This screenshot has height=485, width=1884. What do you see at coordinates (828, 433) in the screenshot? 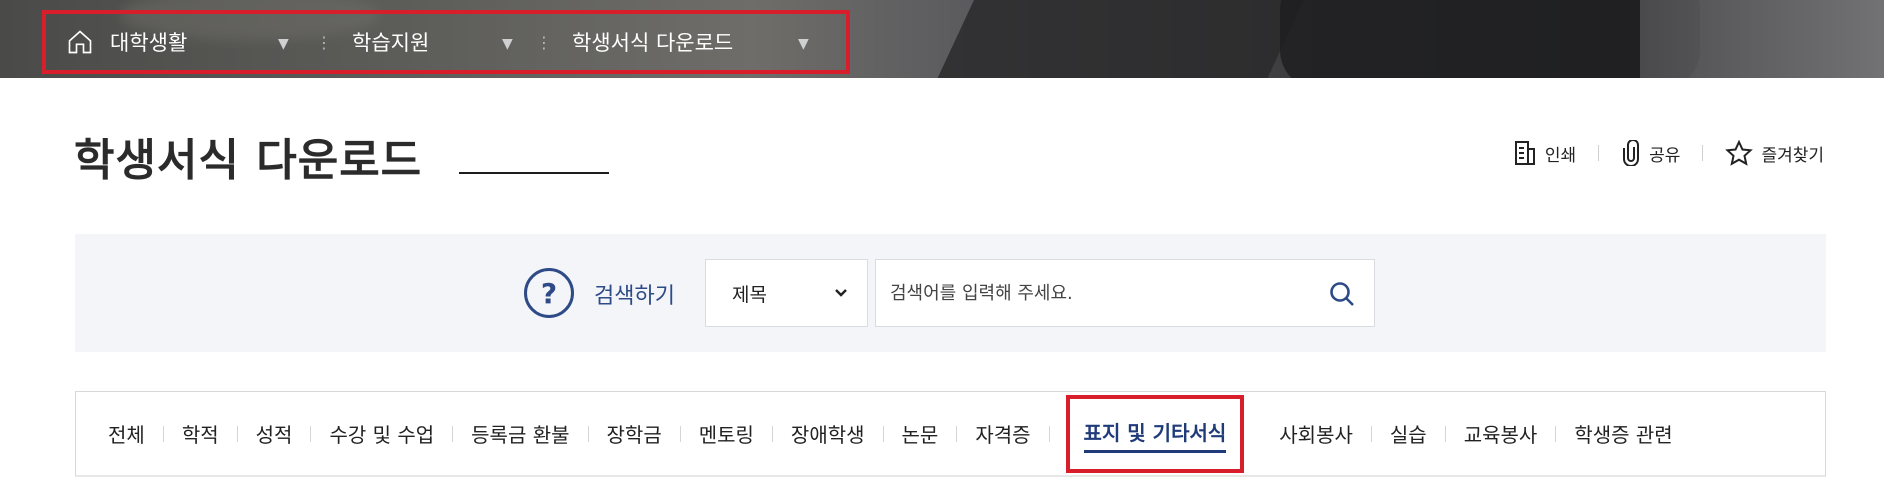
I see `tab-disabled-students: 장애학생` at bounding box center [828, 433].